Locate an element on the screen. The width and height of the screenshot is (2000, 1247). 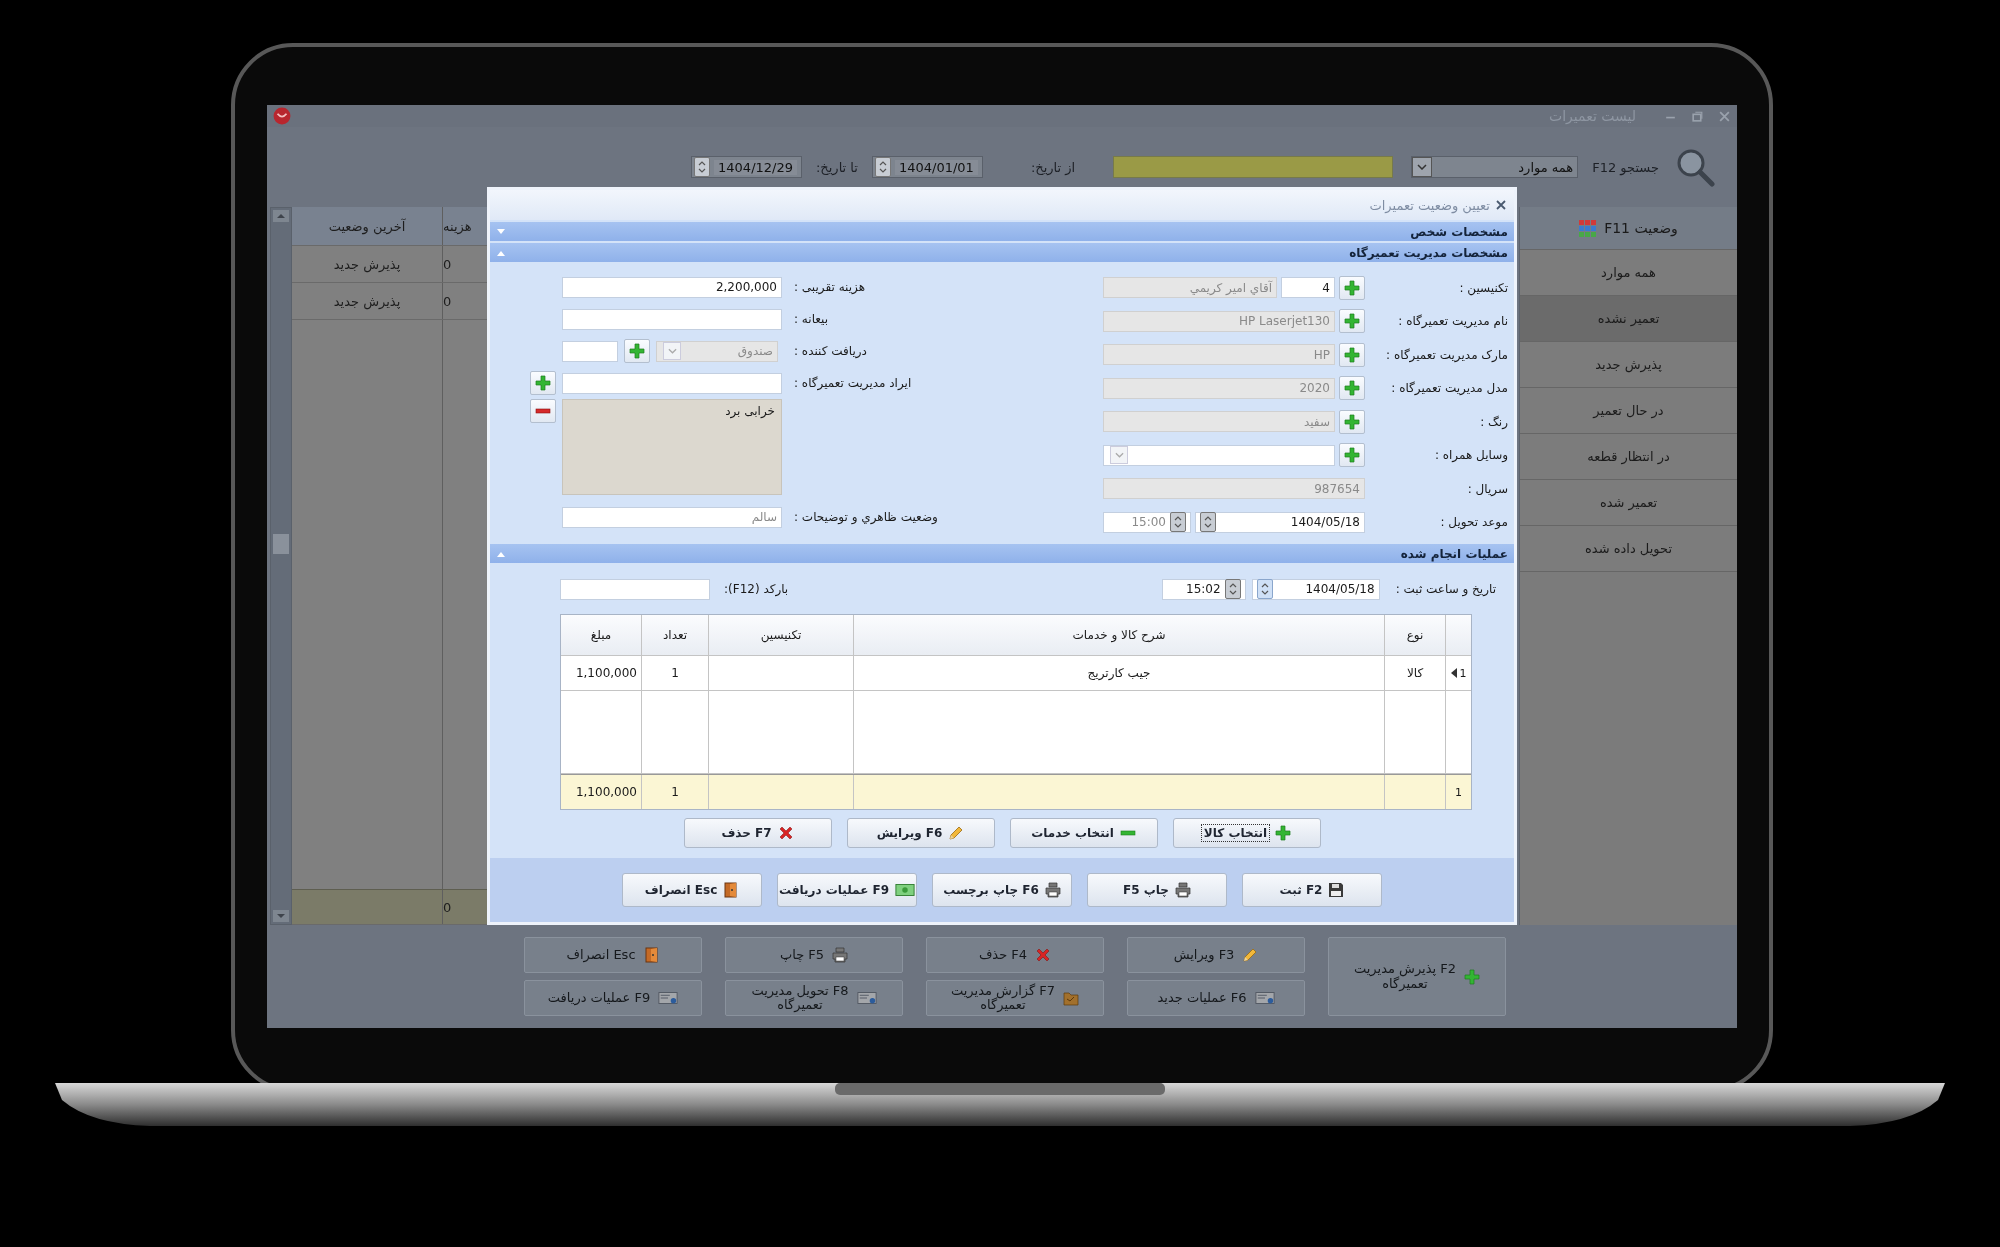
dialog-title: تعیین وضعیت تعمیرات is located at coordinates (1429, 205).